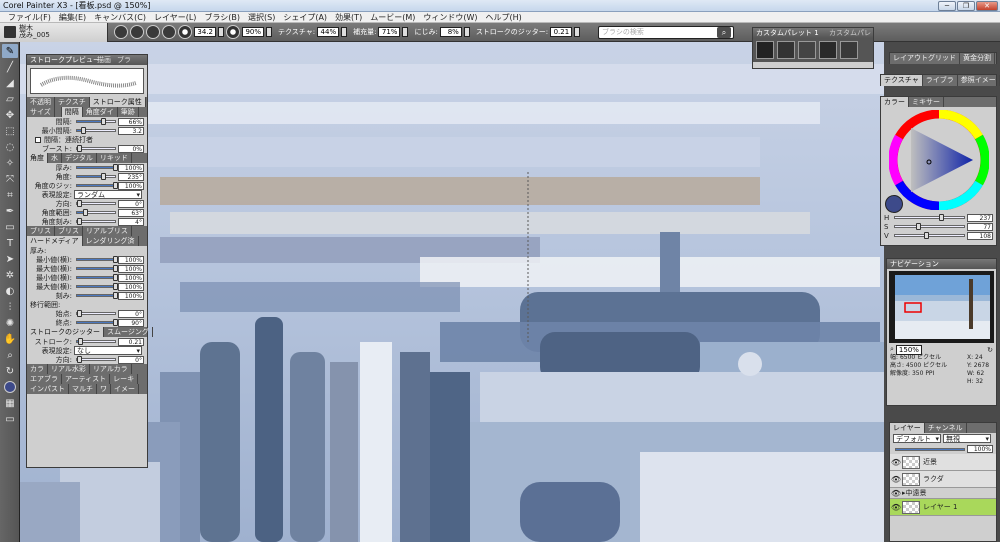  Describe the element at coordinates (10, 419) in the screenshot. I see `screen-mode-icon: ▭` at that location.